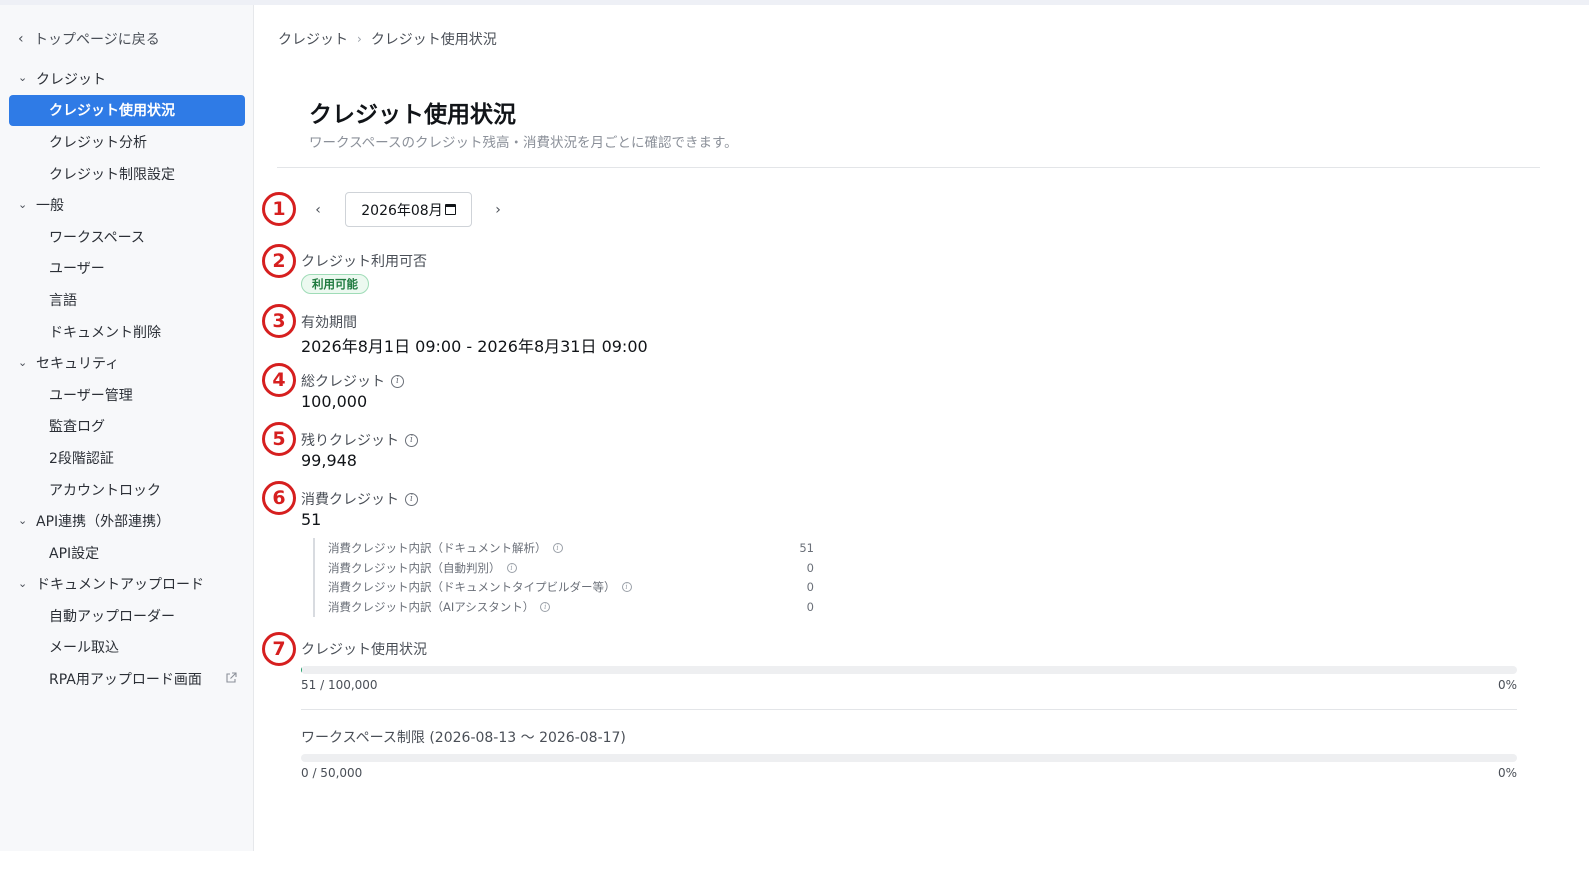 Image resolution: width=1589 pixels, height=887 pixels. I want to click on sidebar-group: ⌄ クレジット, so click(127, 79).